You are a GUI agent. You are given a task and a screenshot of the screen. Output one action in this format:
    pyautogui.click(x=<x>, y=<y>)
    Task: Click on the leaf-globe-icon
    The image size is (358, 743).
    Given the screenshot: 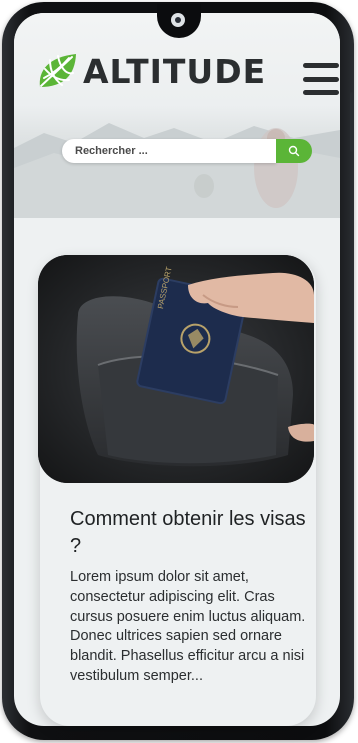 What is the action you would take?
    pyautogui.click(x=57, y=70)
    